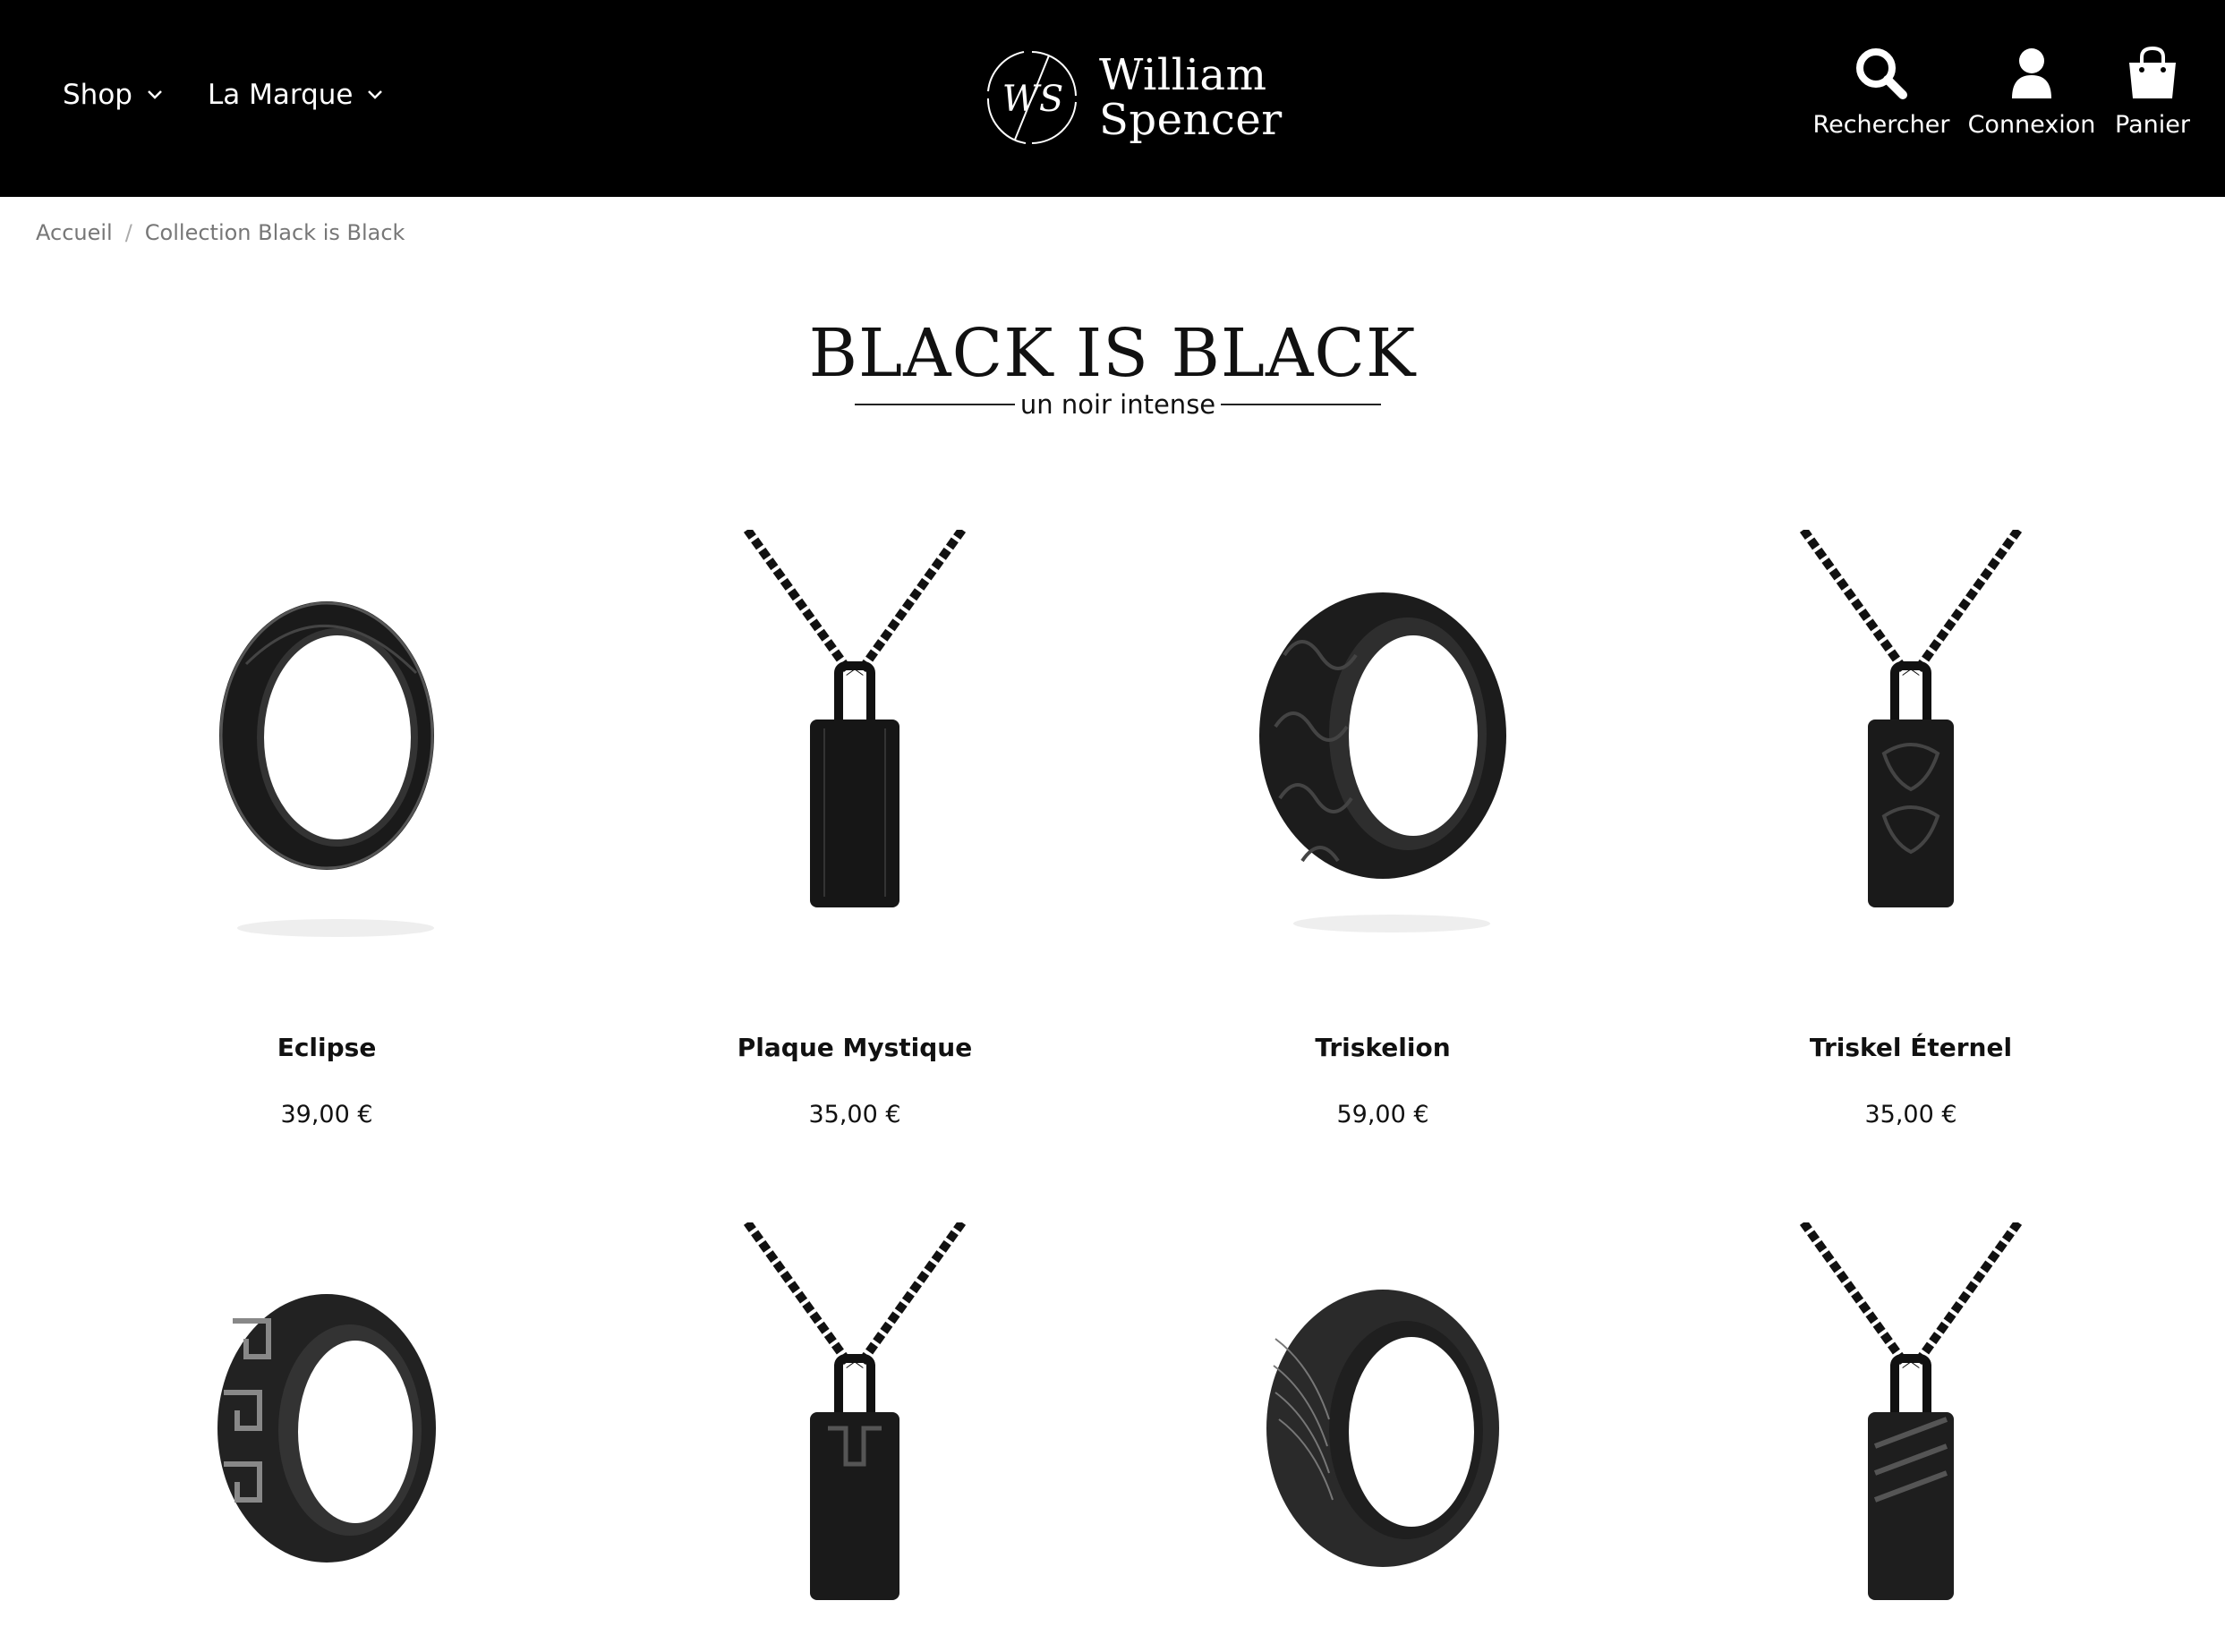  What do you see at coordinates (1910, 1047) in the screenshot?
I see `product-name: Triskel Éternel` at bounding box center [1910, 1047].